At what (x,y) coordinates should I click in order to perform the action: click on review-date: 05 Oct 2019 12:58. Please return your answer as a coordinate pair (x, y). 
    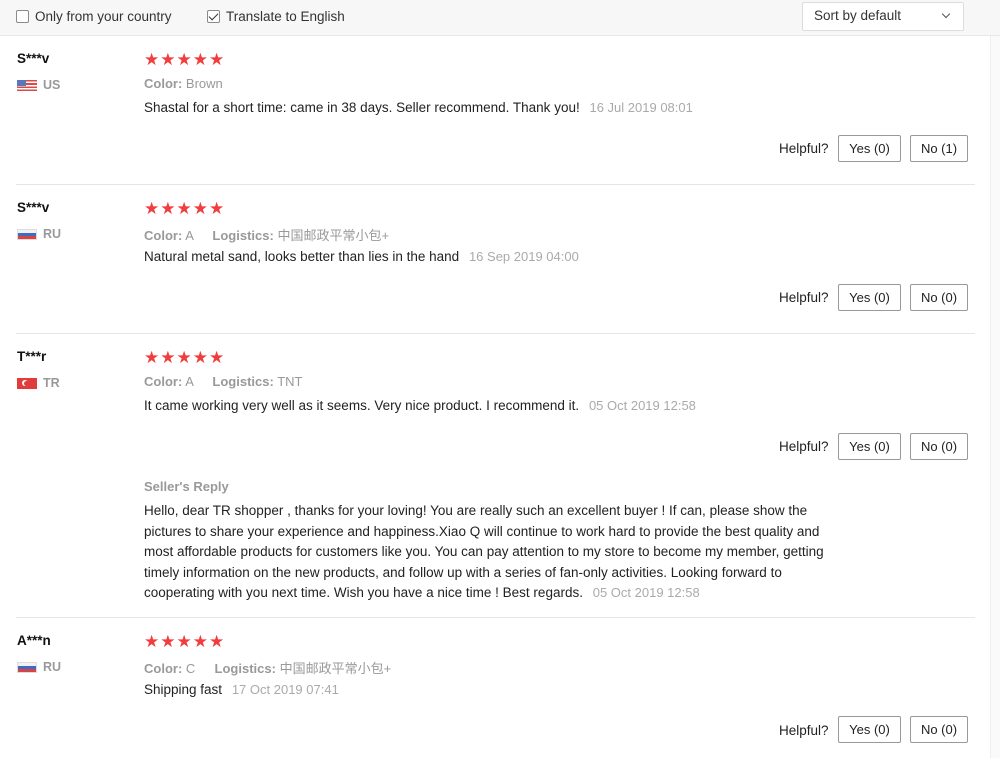
    Looking at the image, I should click on (642, 405).